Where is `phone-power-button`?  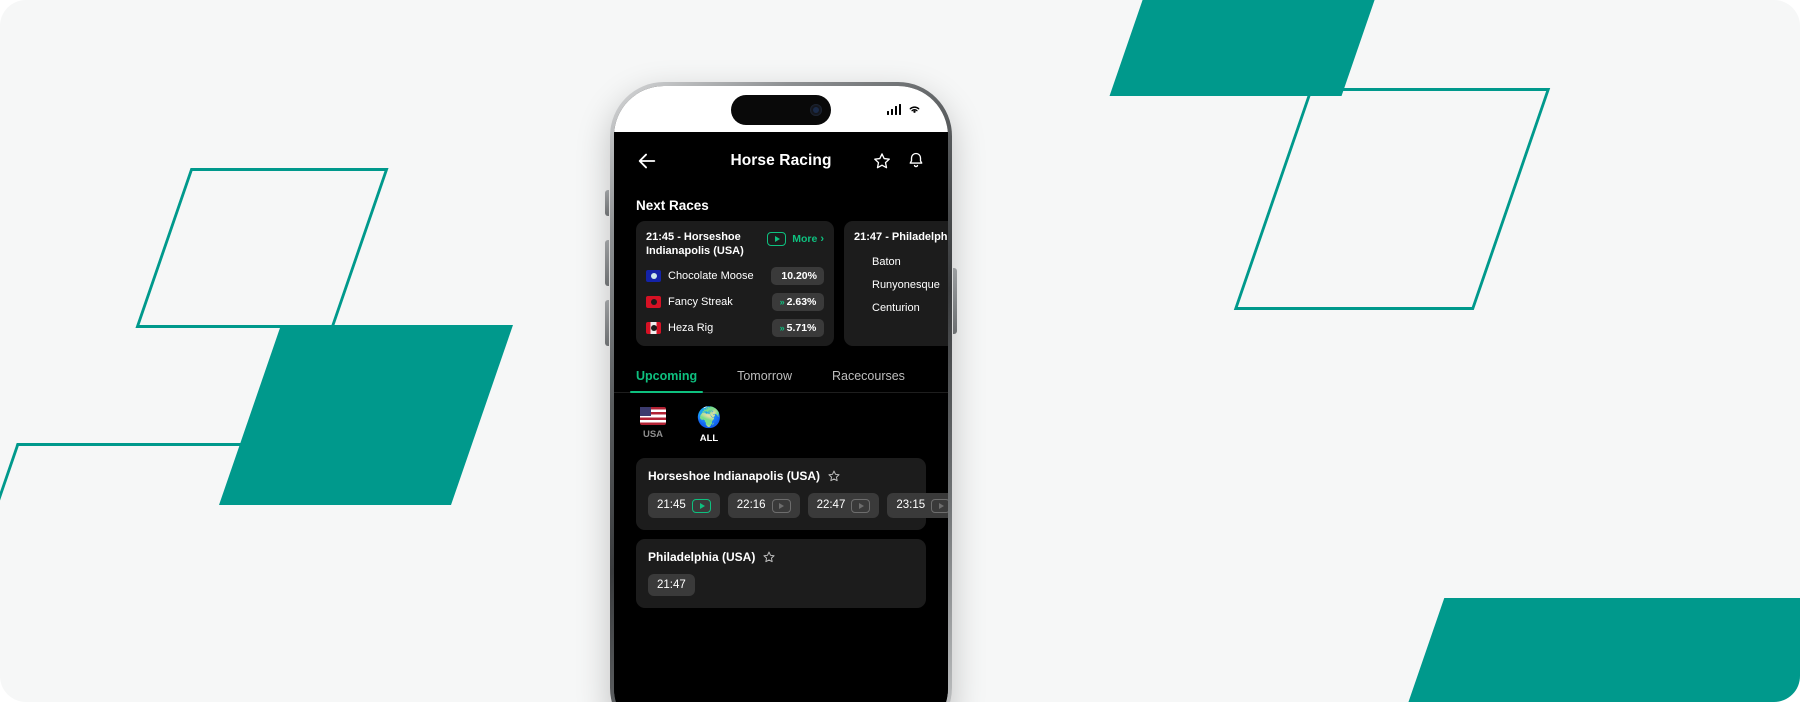
phone-power-button is located at coordinates (955, 301).